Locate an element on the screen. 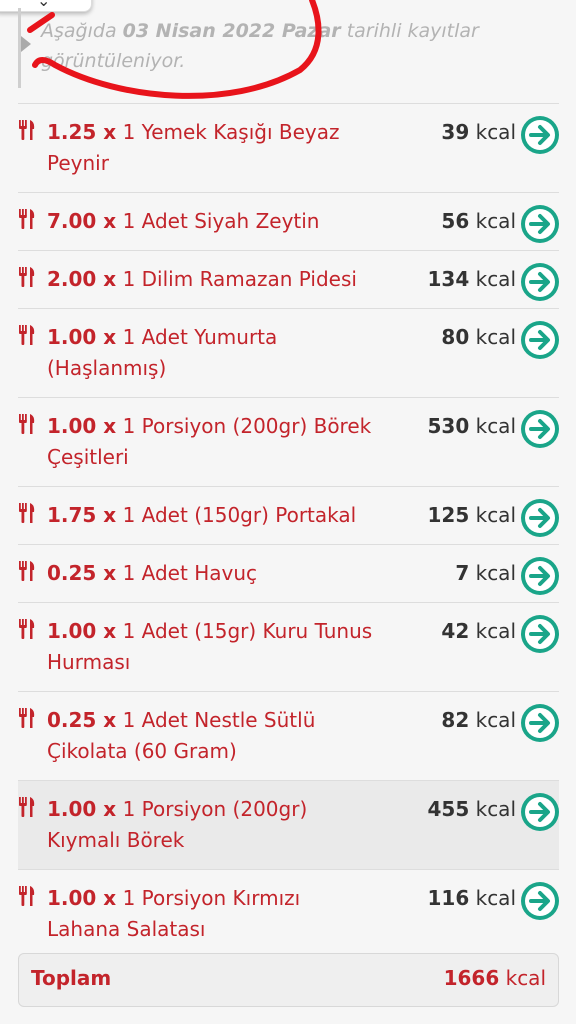 The width and height of the screenshot is (576, 1024). food-entry-kcal: 530 kcal is located at coordinates (472, 426).